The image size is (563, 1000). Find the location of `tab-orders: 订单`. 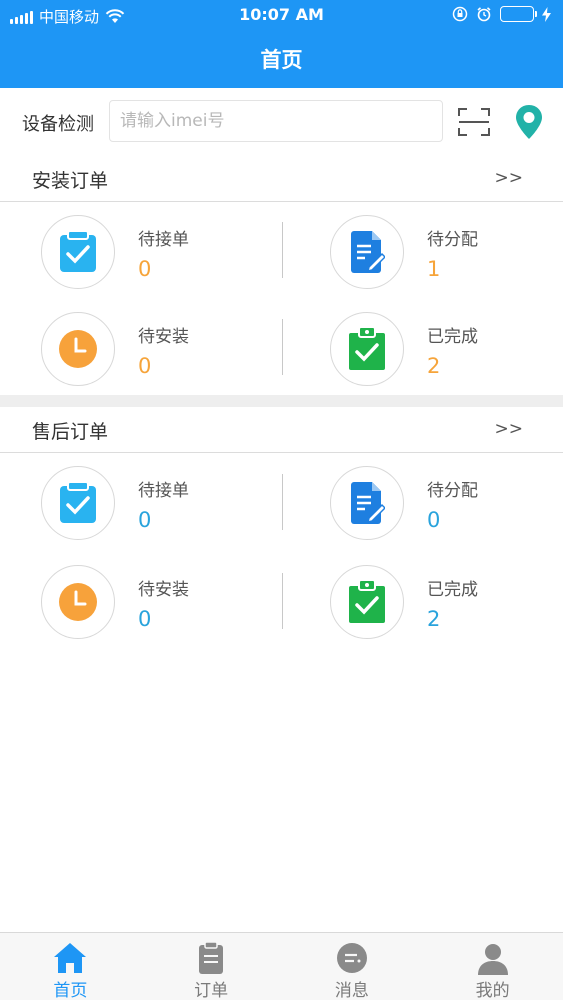

tab-orders: 订单 is located at coordinates (211, 966).